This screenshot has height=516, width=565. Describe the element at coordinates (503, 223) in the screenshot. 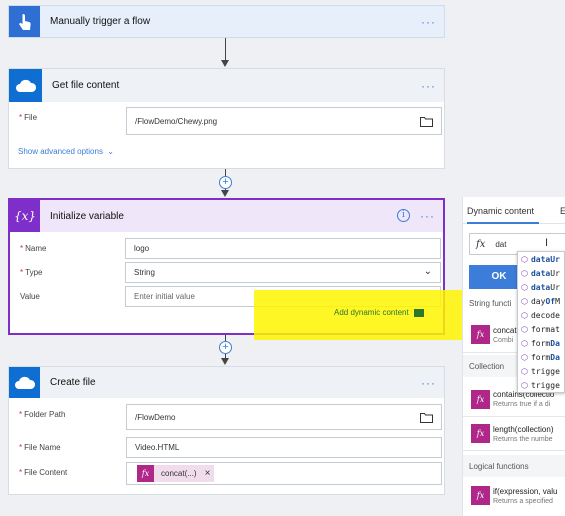

I see `active-tab-indicator` at that location.